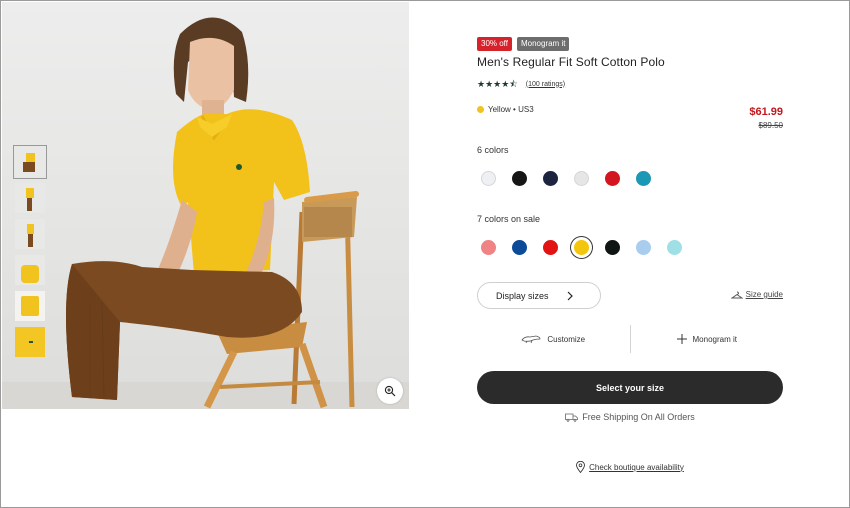  What do you see at coordinates (494, 44) in the screenshot?
I see `discount-badge: 30% off` at bounding box center [494, 44].